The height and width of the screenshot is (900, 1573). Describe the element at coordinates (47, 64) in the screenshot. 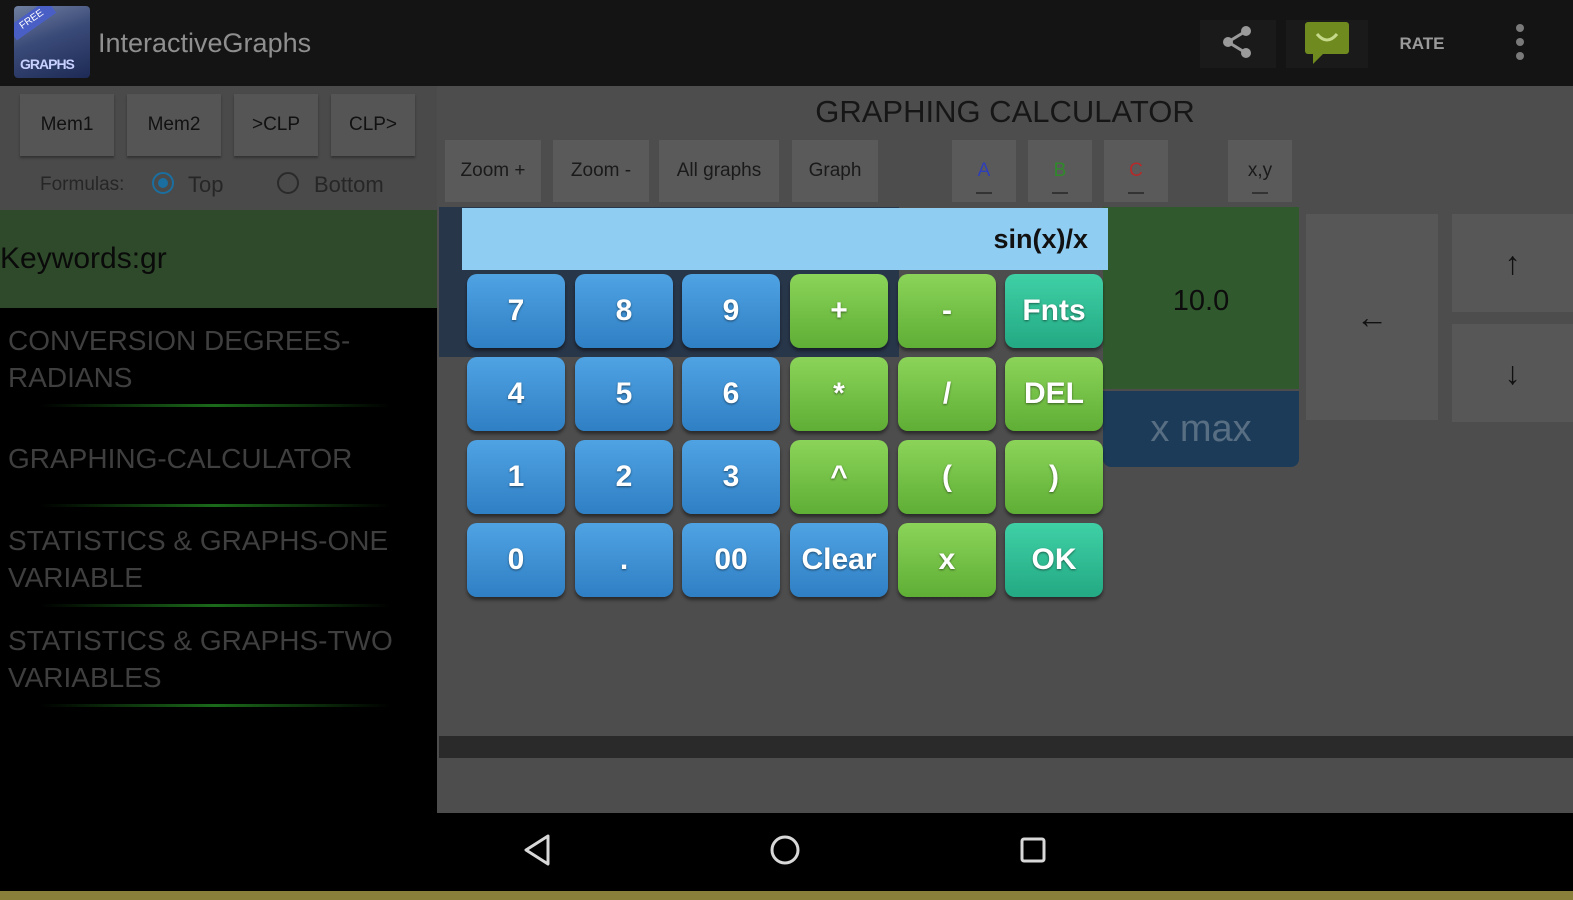

I see `logo-word: GRAPHS` at that location.